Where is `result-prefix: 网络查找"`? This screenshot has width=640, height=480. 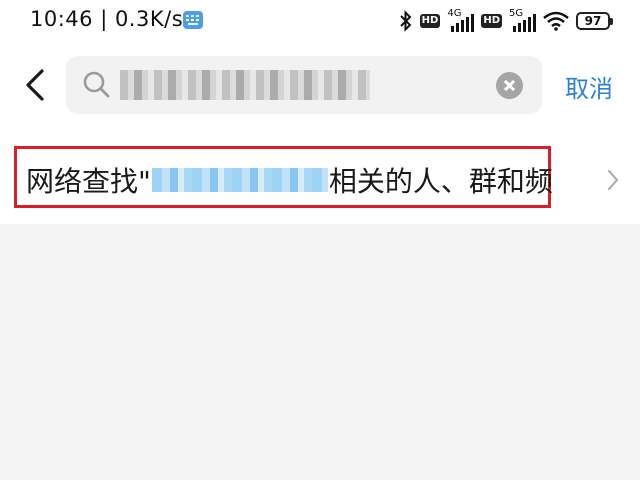 result-prefix: 网络查找" is located at coordinates (88, 181).